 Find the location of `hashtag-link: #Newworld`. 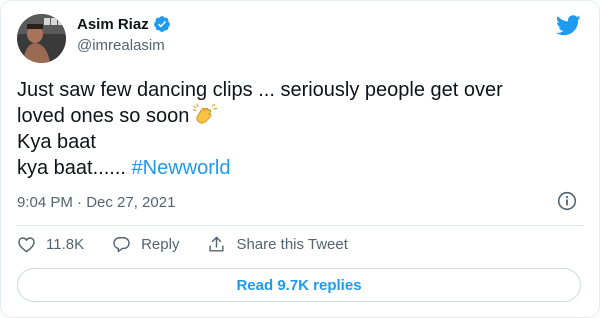

hashtag-link: #Newworld is located at coordinates (181, 168).